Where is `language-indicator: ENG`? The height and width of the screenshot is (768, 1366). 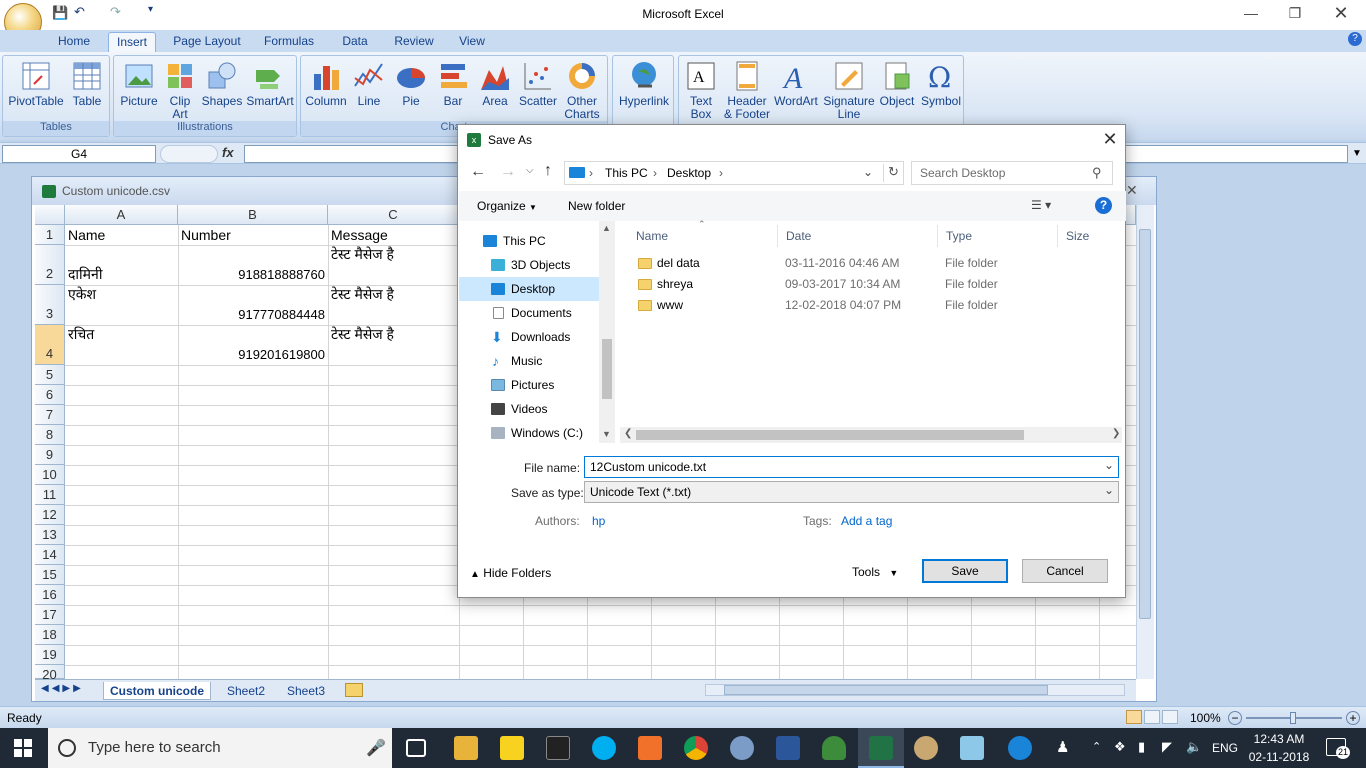 language-indicator: ENG is located at coordinates (1225, 748).